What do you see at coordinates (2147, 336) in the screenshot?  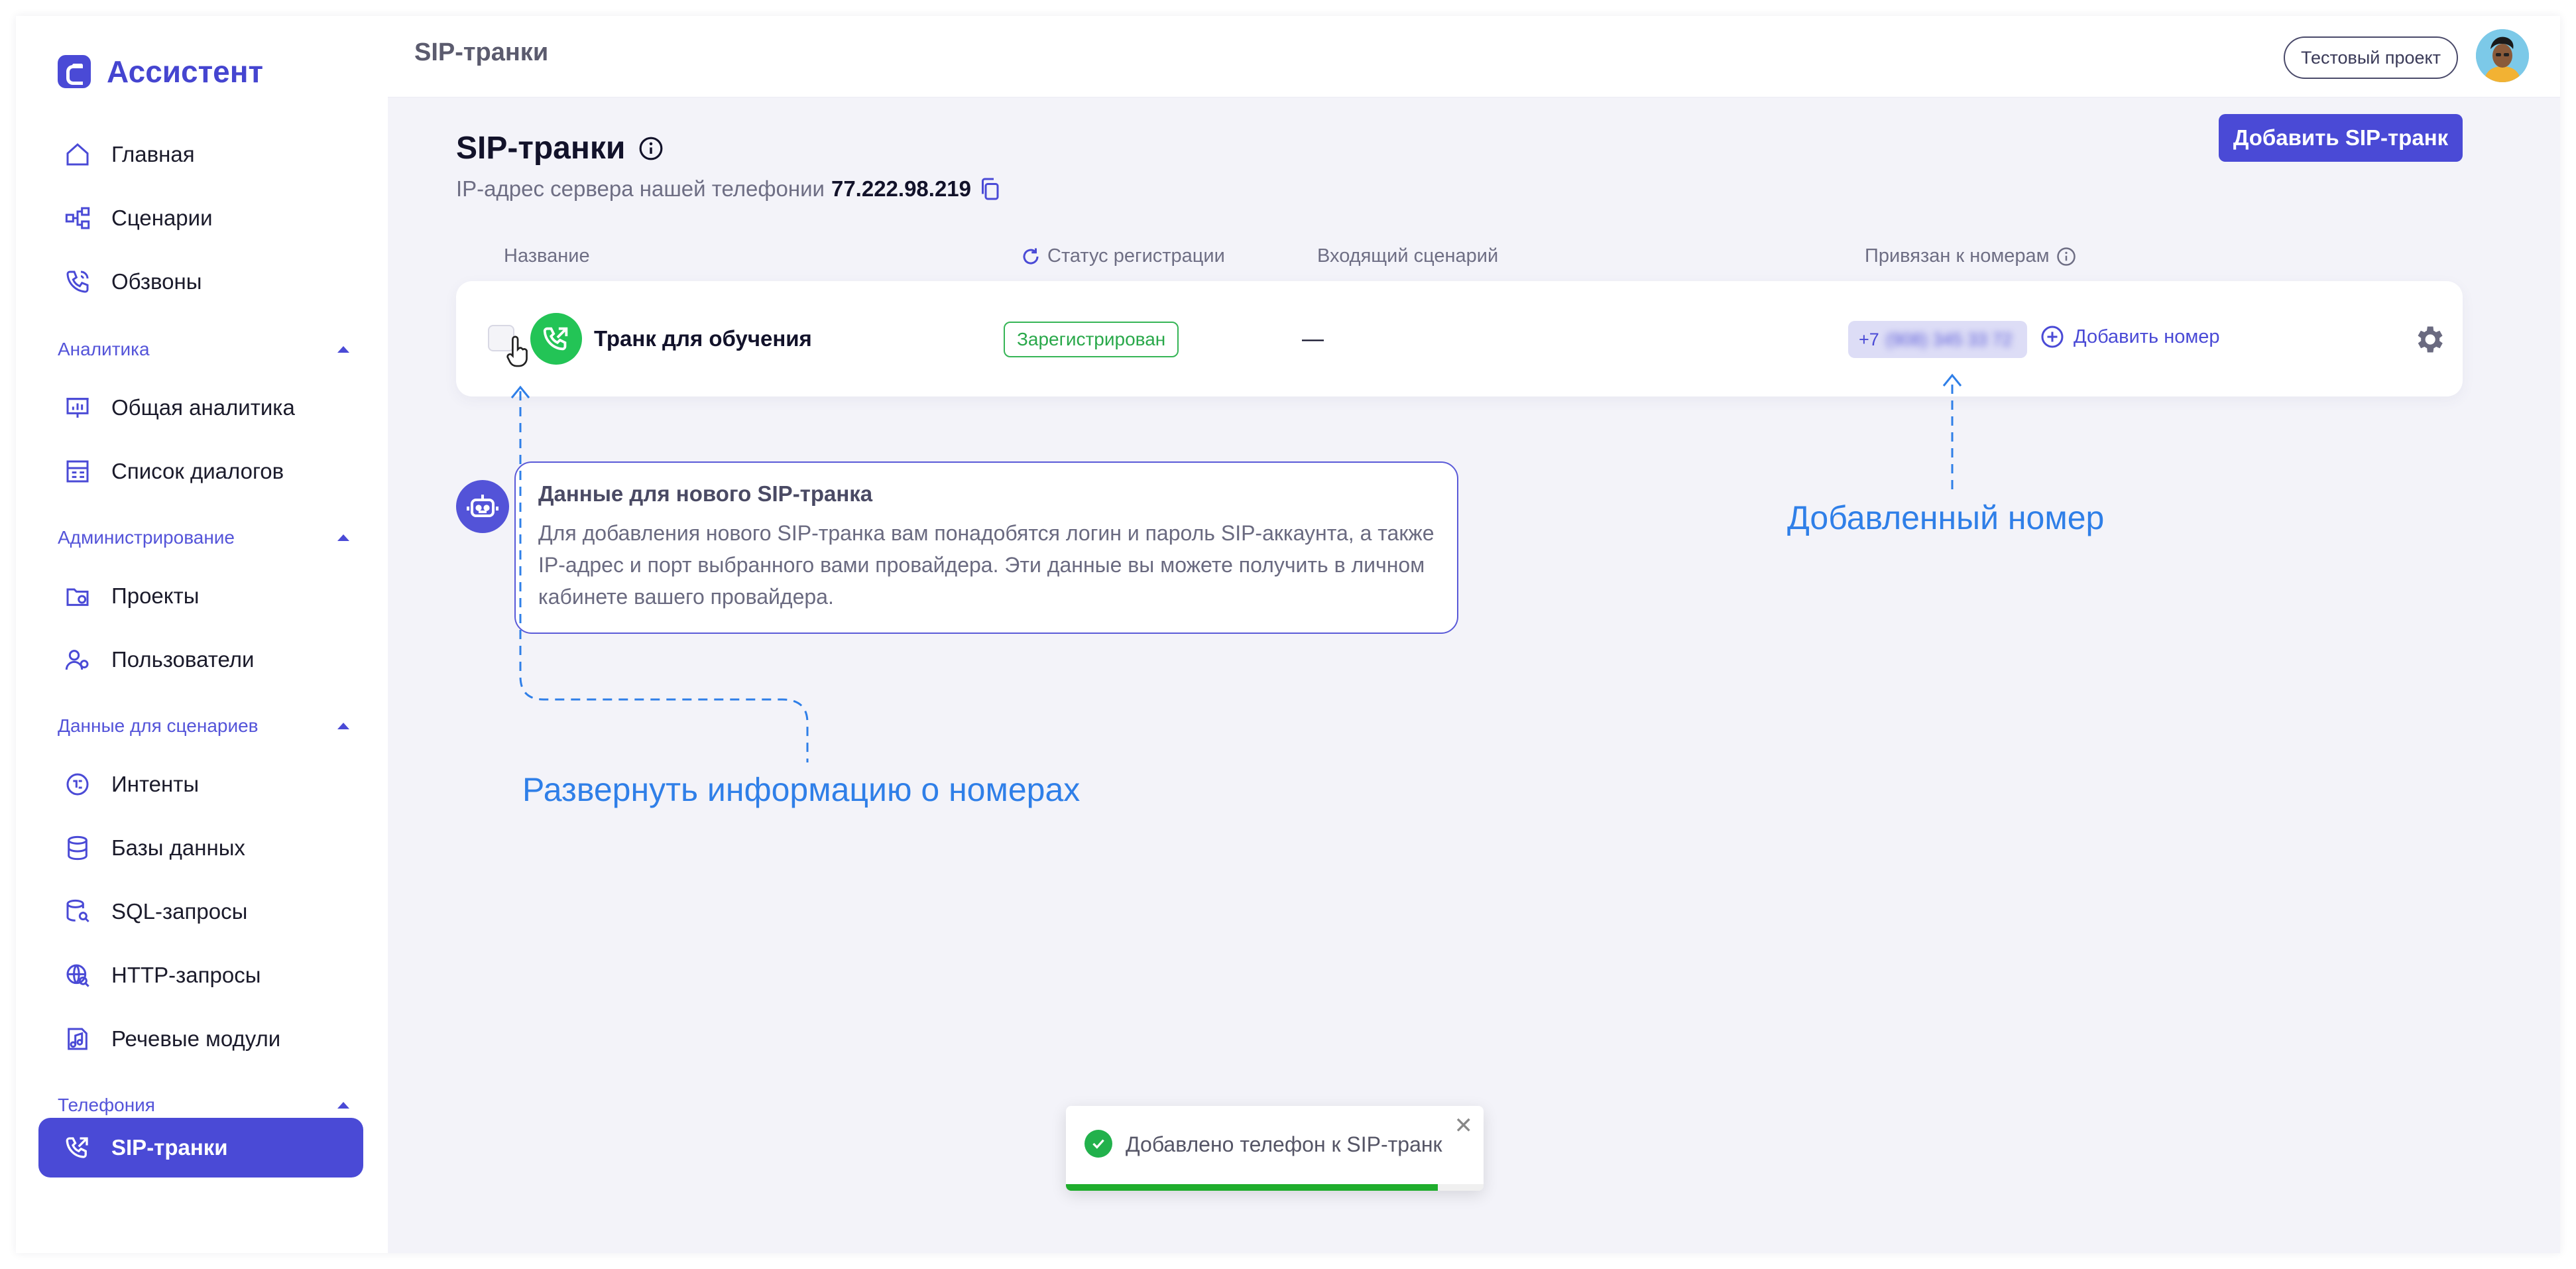 I see `add-number-label: Добавить номер` at bounding box center [2147, 336].